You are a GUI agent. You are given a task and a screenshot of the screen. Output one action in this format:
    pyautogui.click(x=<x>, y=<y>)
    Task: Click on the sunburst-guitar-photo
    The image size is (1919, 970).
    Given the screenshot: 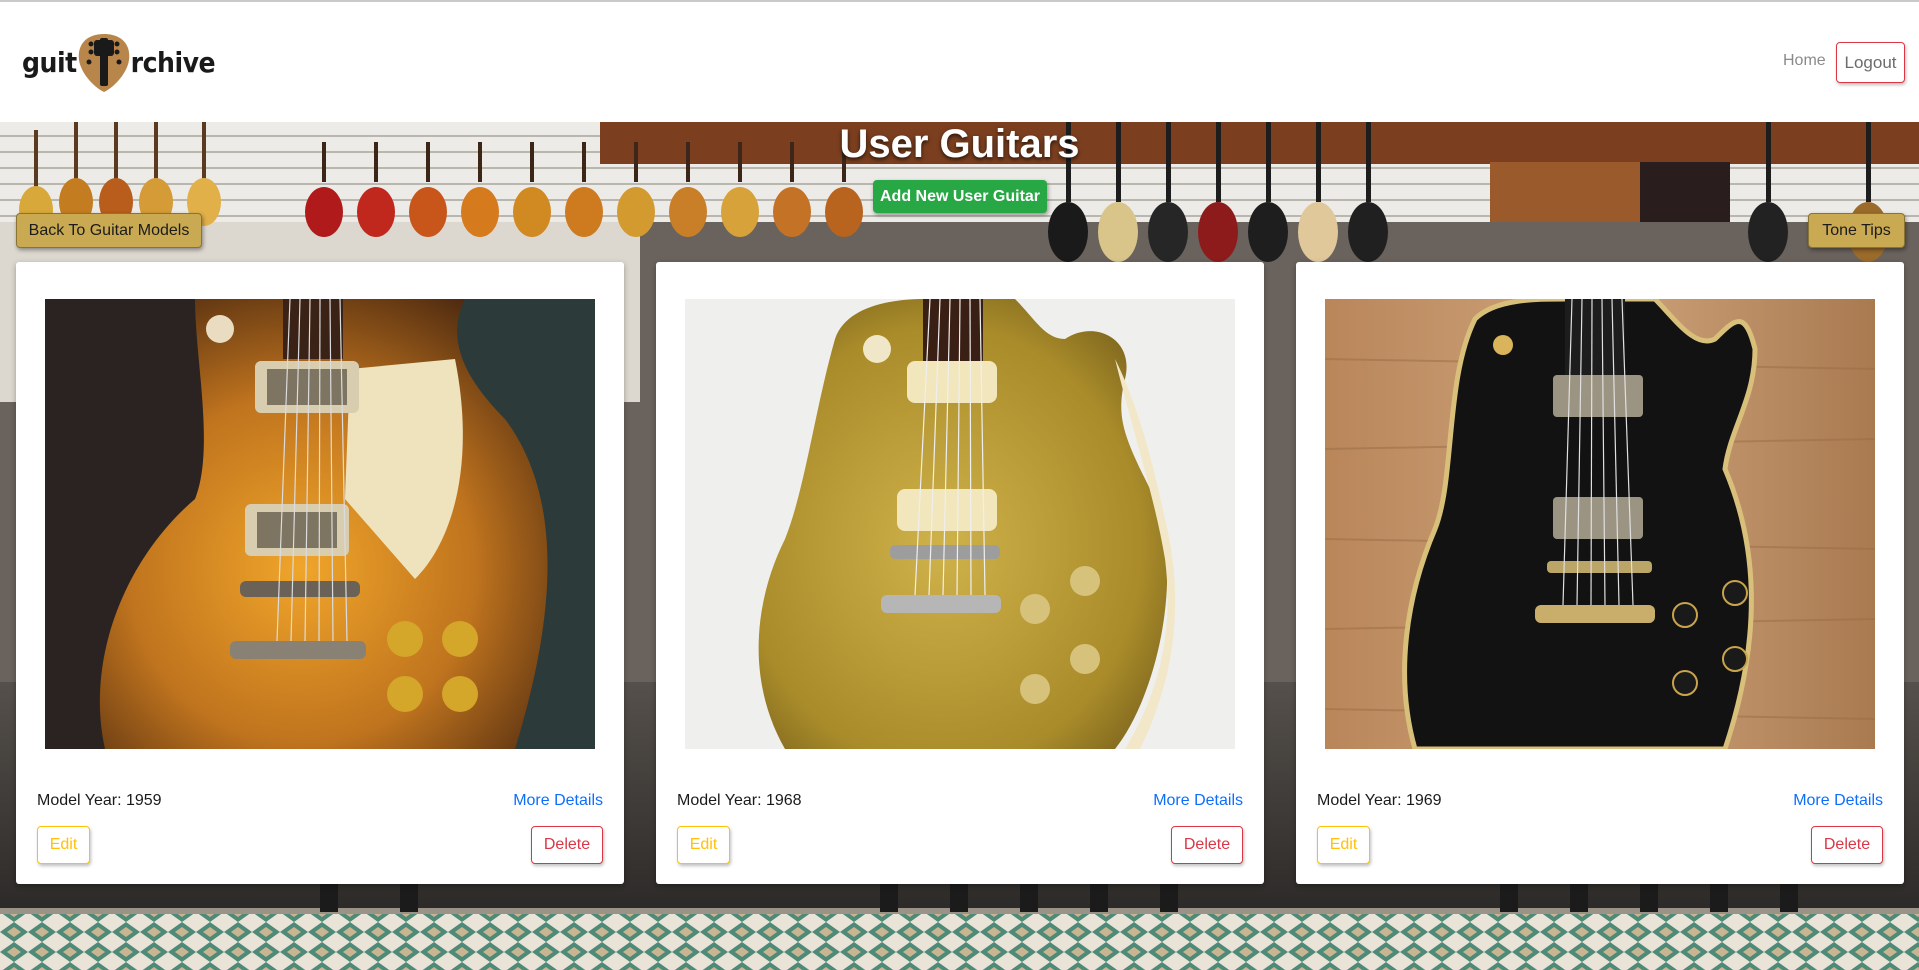 What is the action you would take?
    pyautogui.click(x=320, y=524)
    